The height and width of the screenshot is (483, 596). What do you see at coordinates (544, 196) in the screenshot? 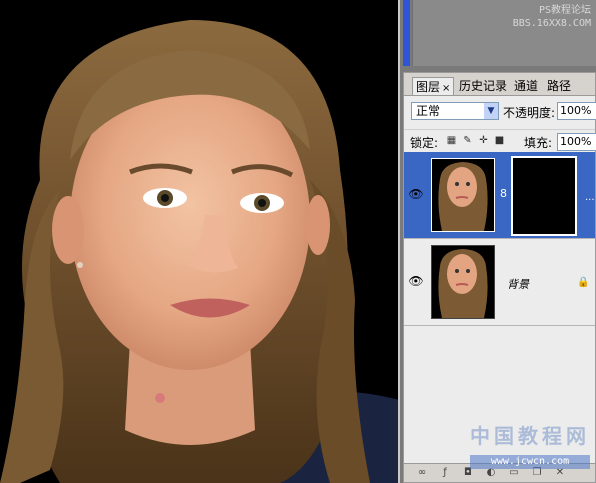
I see `layer-mask-thumbnail` at bounding box center [544, 196].